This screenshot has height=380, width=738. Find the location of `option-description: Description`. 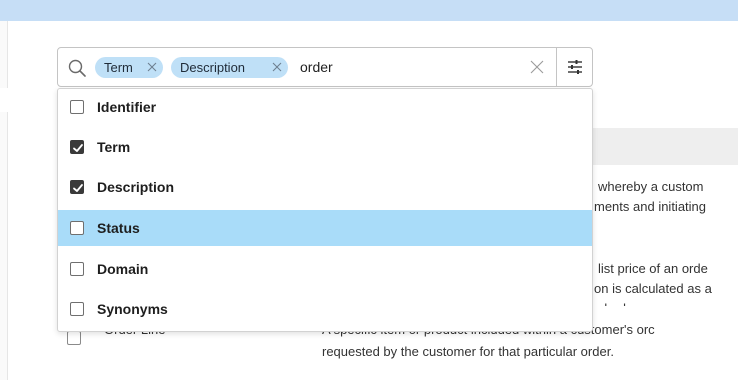

option-description: Description is located at coordinates (325, 187).